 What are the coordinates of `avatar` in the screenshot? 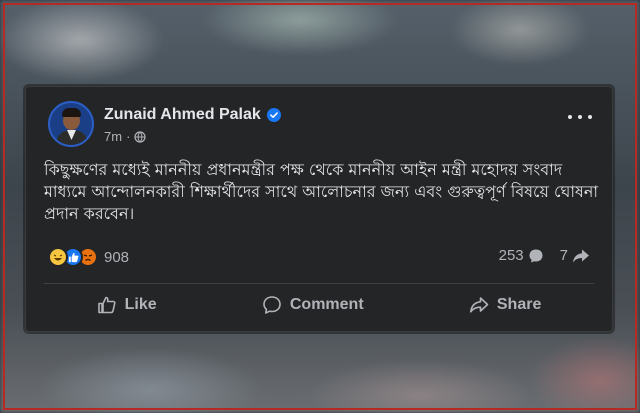 It's located at (71, 124).